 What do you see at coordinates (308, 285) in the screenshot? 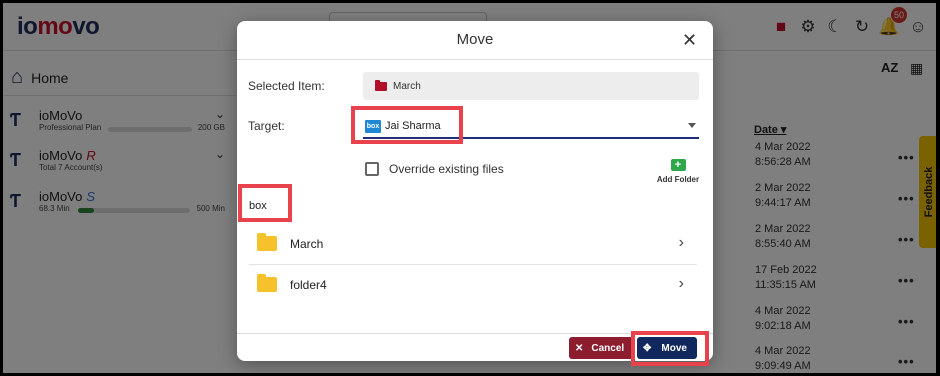
I see `folder-name: folder4` at bounding box center [308, 285].